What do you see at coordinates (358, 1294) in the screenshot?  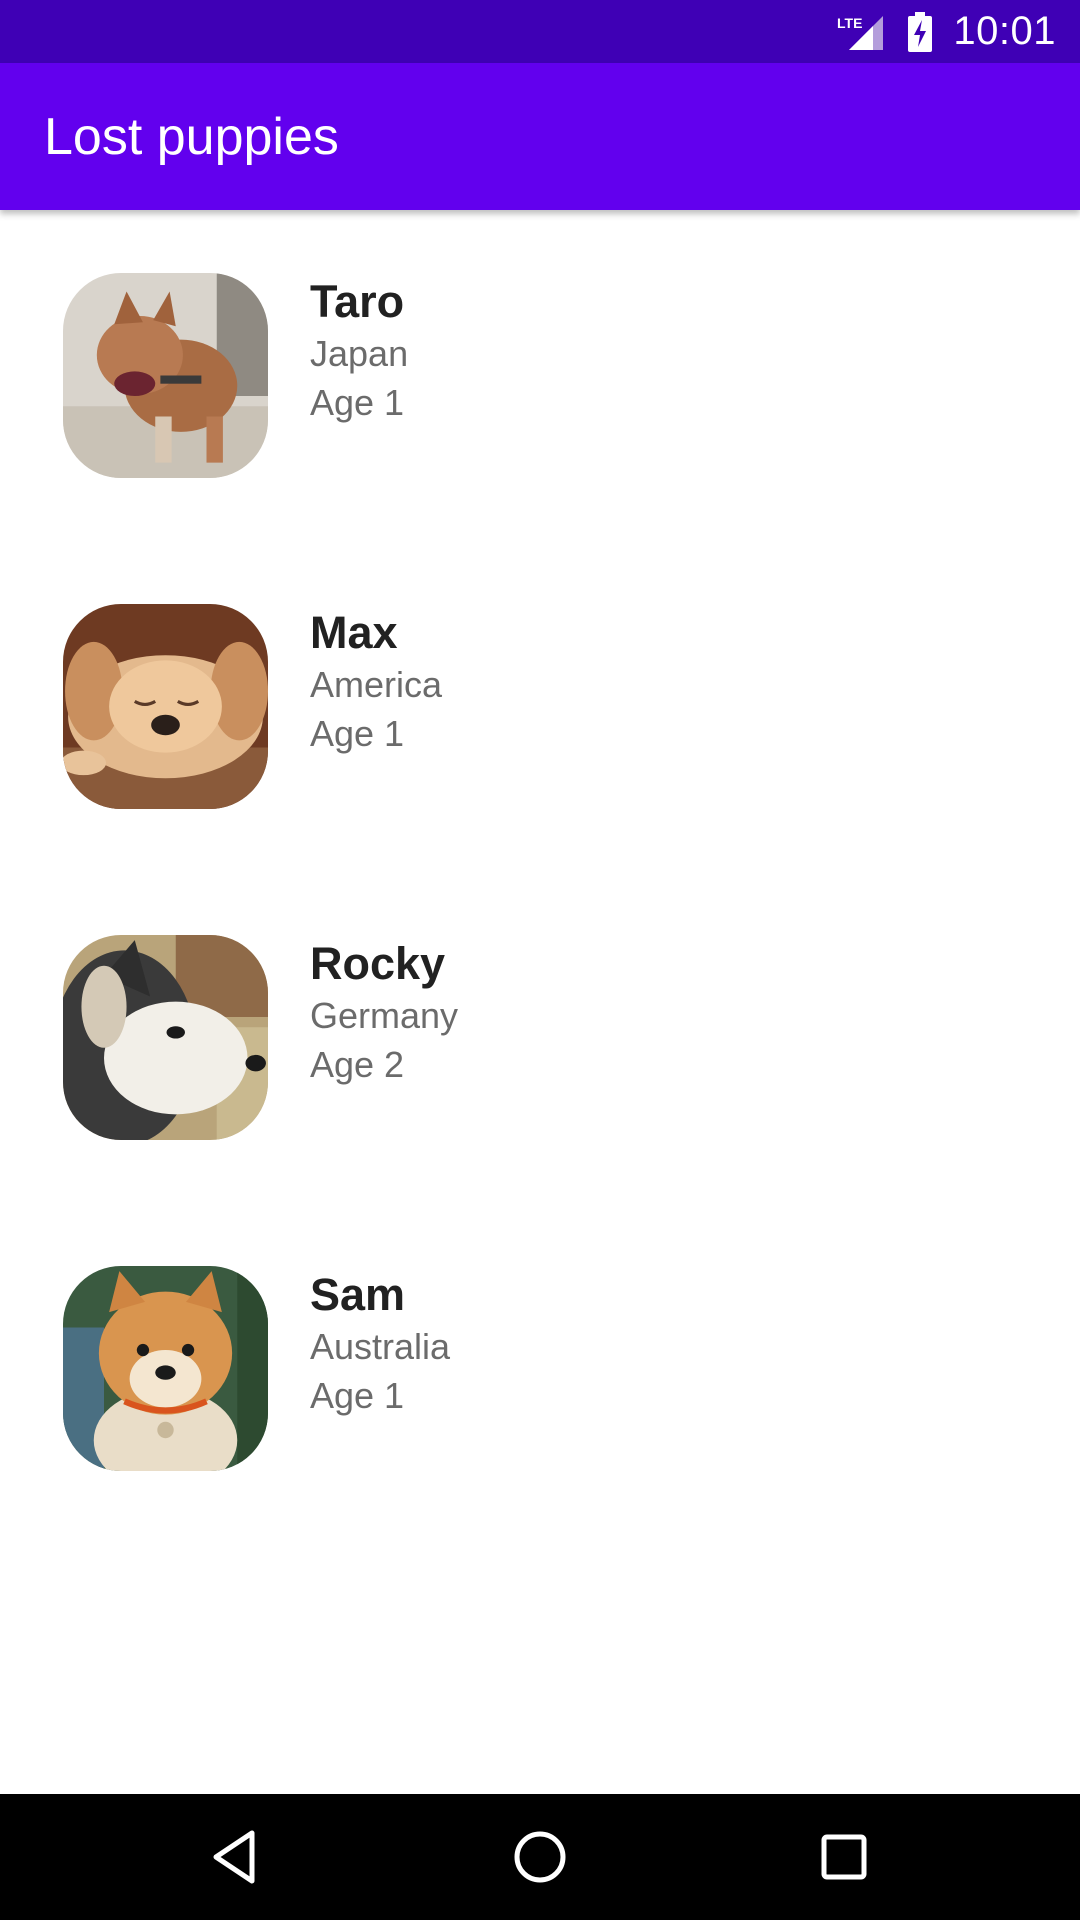 I see `puppy-name: Sam` at bounding box center [358, 1294].